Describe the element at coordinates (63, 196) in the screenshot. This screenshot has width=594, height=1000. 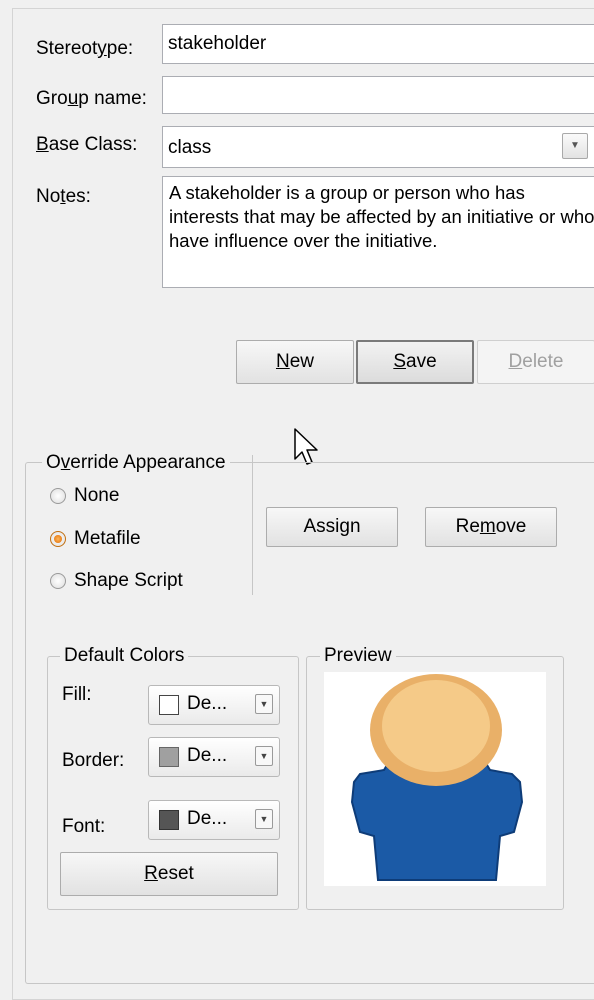
I see `notes-label: Notes:` at that location.